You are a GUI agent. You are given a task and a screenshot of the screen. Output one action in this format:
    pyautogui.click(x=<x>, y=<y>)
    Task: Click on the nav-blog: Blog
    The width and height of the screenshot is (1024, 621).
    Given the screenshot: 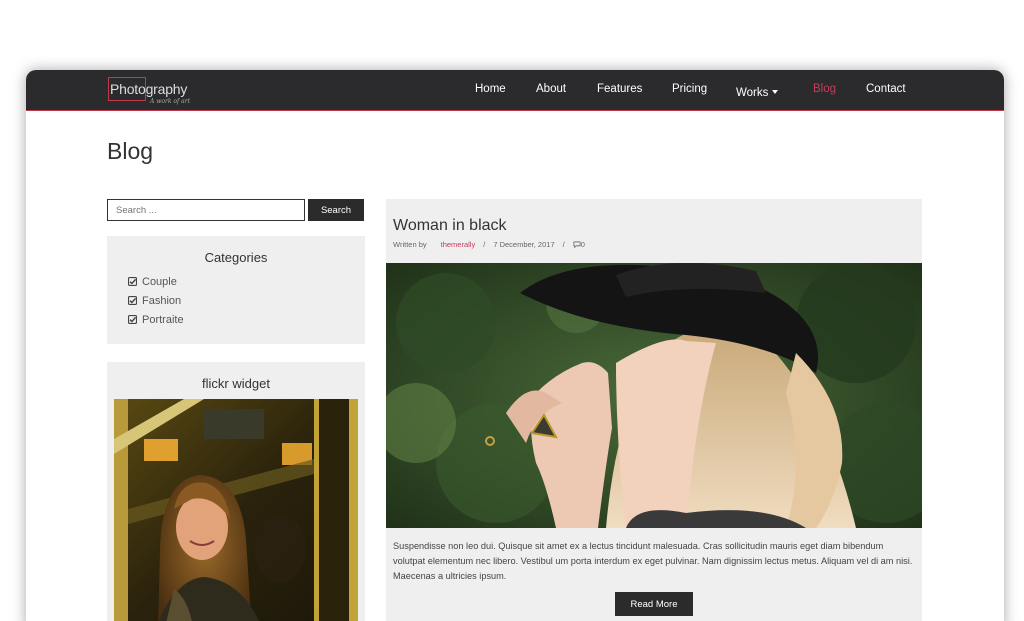 What is the action you would take?
    pyautogui.click(x=824, y=89)
    